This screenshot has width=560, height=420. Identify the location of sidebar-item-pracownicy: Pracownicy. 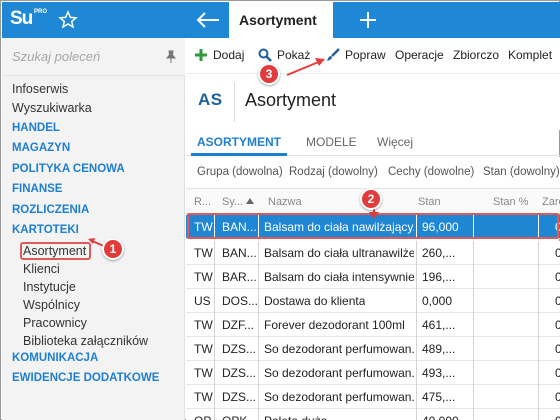
(55, 323).